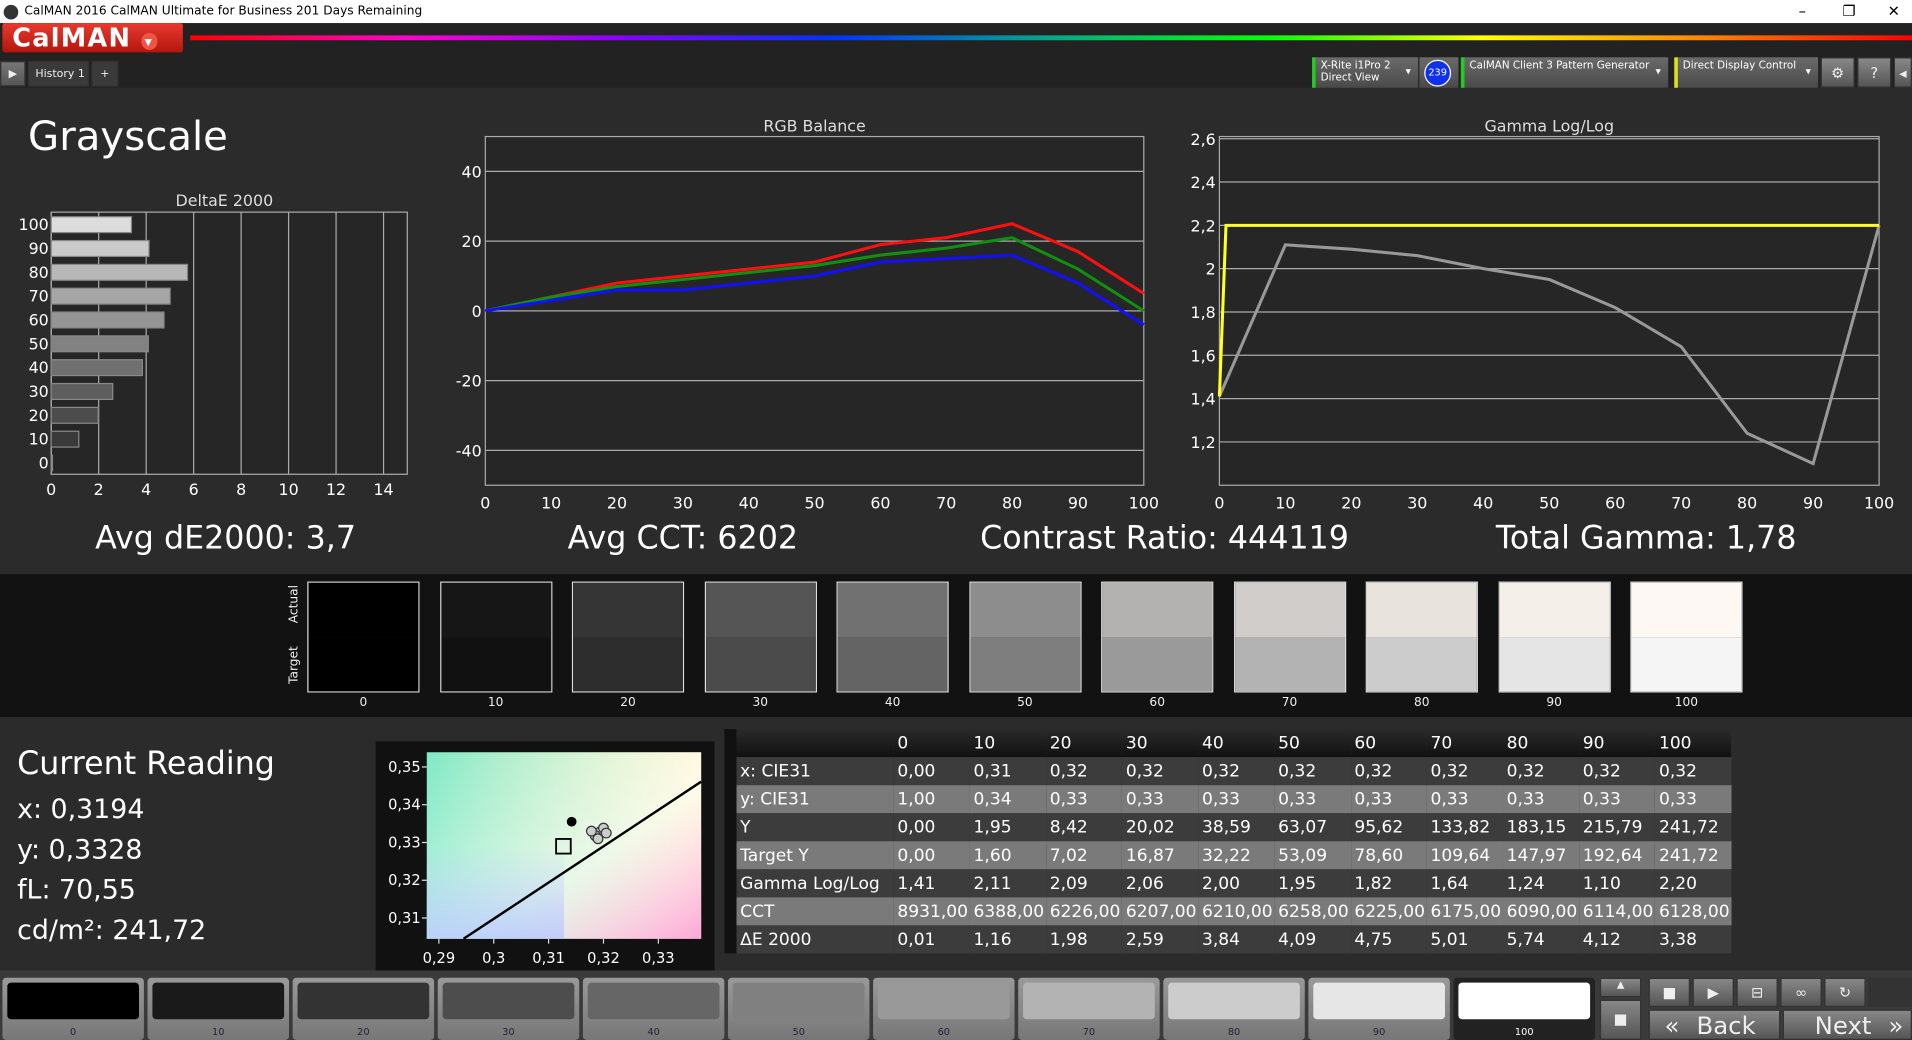 The width and height of the screenshot is (1912, 1040). Describe the element at coordinates (404, 805) in the screenshot. I see `y-tick-label: 0,34` at that location.